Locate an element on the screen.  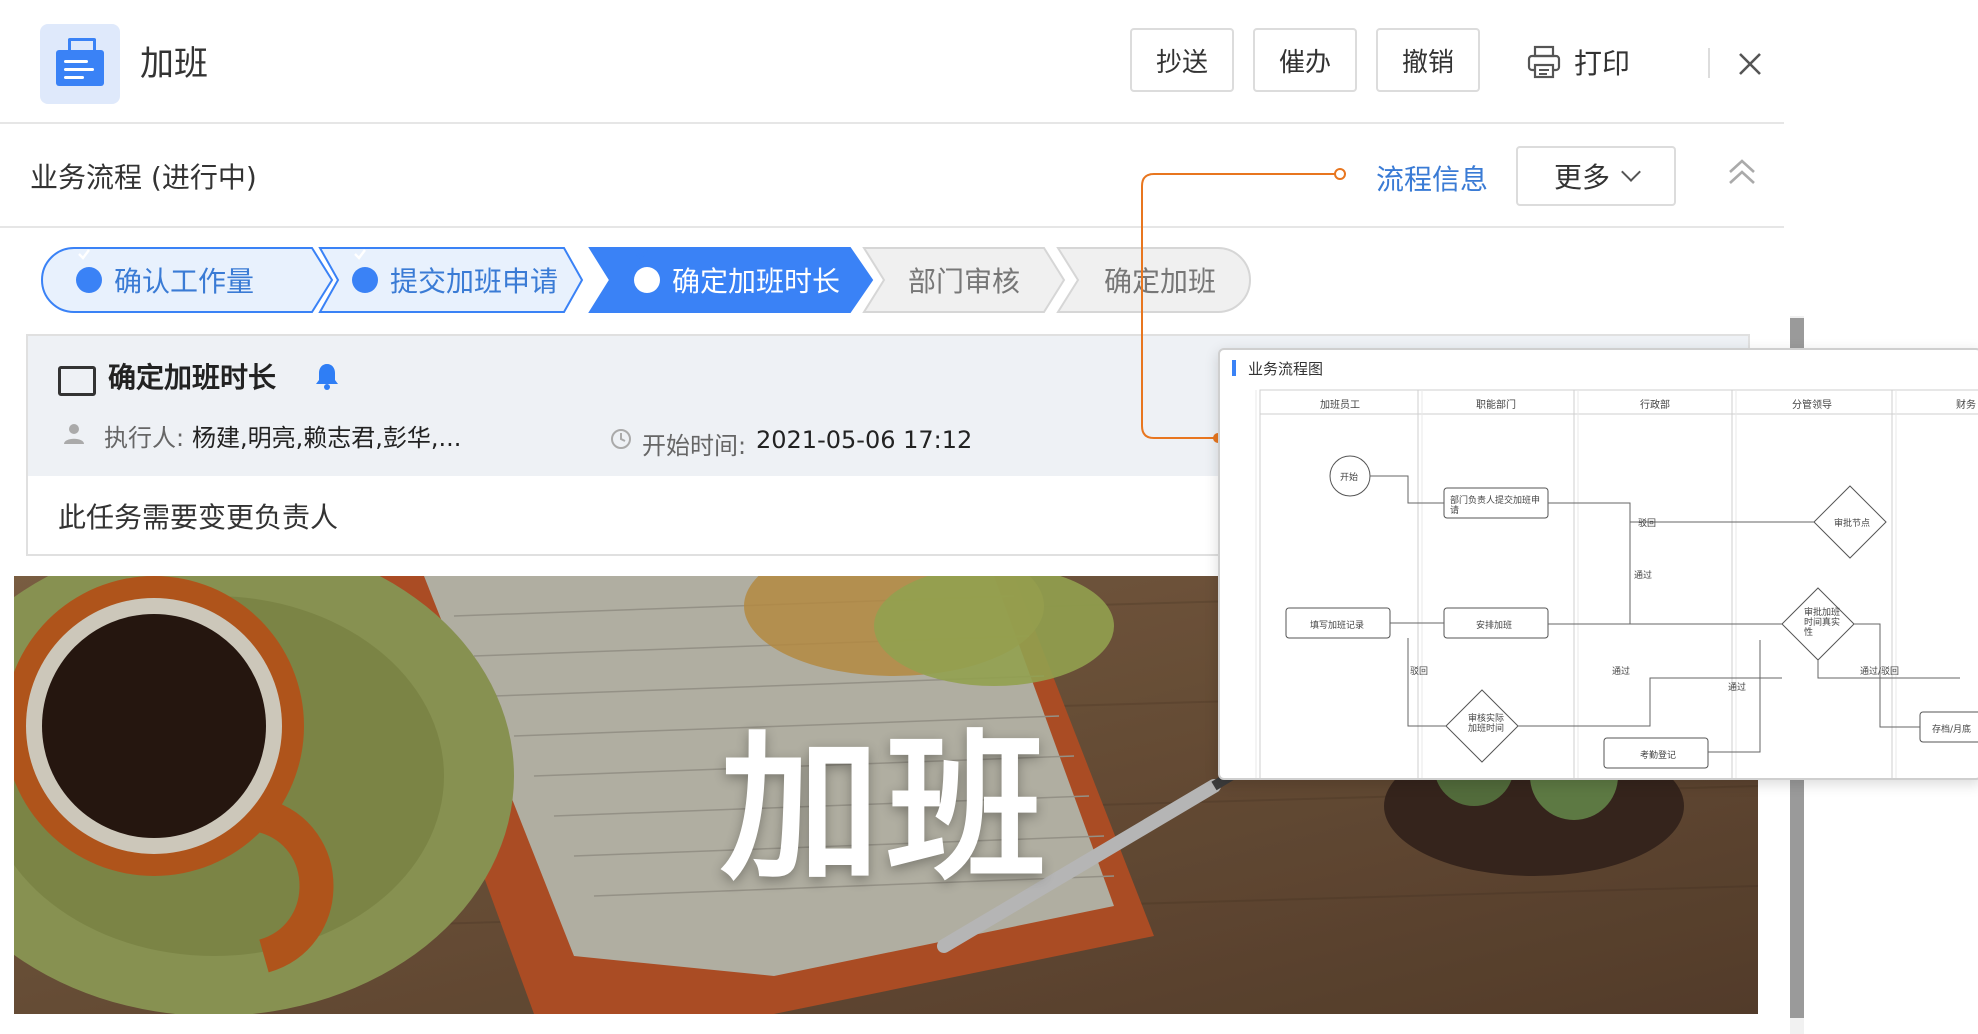
node-archive: 存档/月底 is located at coordinates (1952, 730).